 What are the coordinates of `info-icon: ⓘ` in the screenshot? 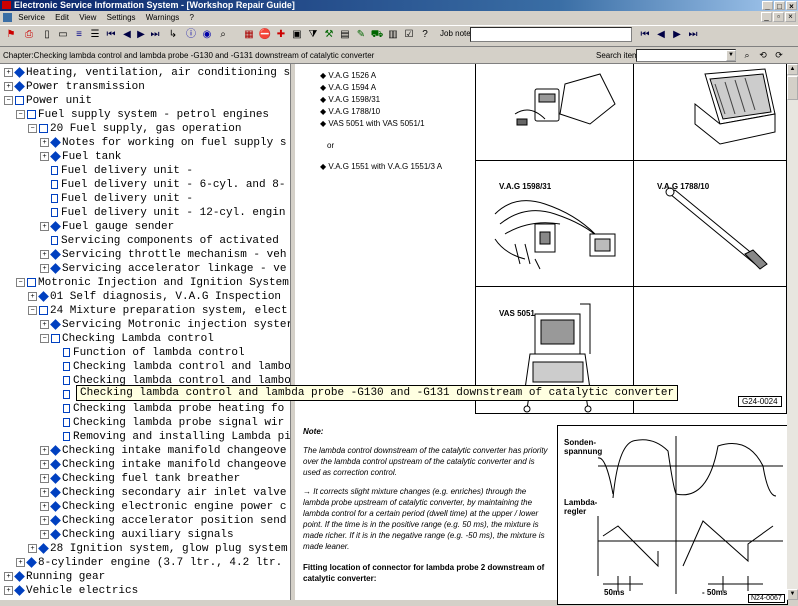 It's located at (191, 35).